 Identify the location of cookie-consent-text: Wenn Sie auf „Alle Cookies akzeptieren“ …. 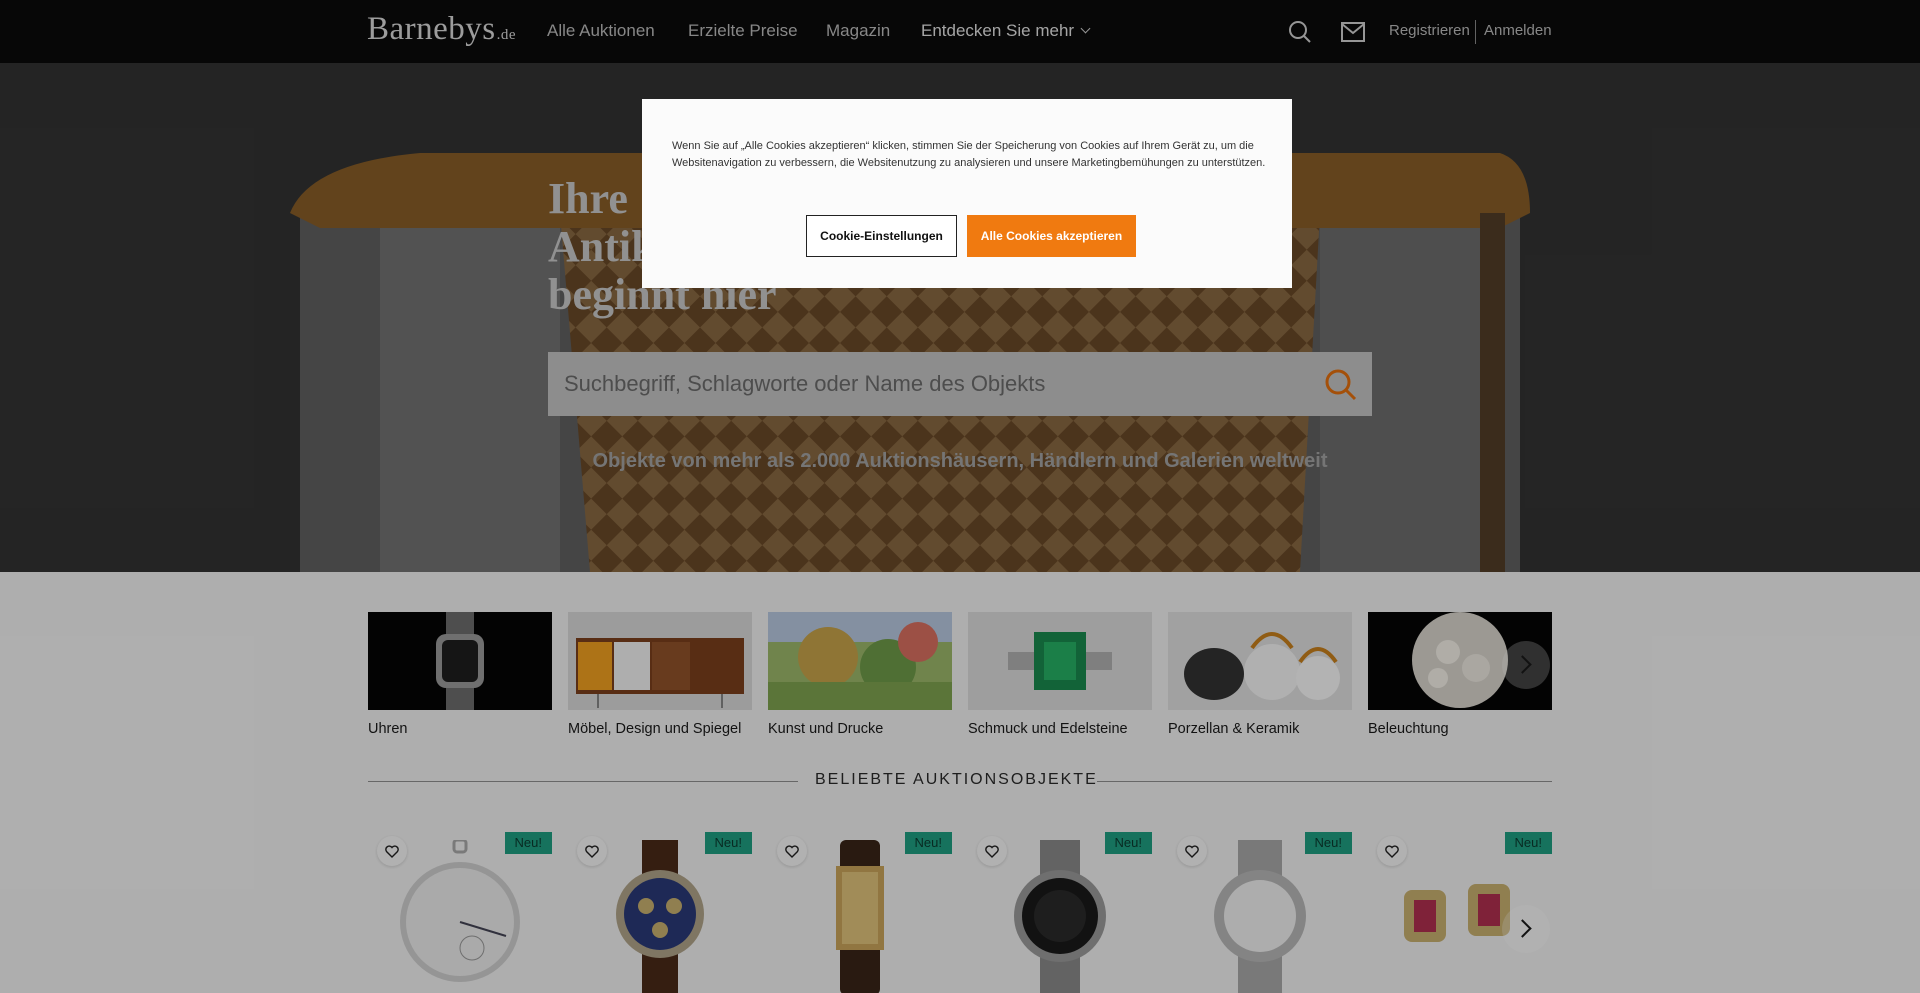
(969, 154).